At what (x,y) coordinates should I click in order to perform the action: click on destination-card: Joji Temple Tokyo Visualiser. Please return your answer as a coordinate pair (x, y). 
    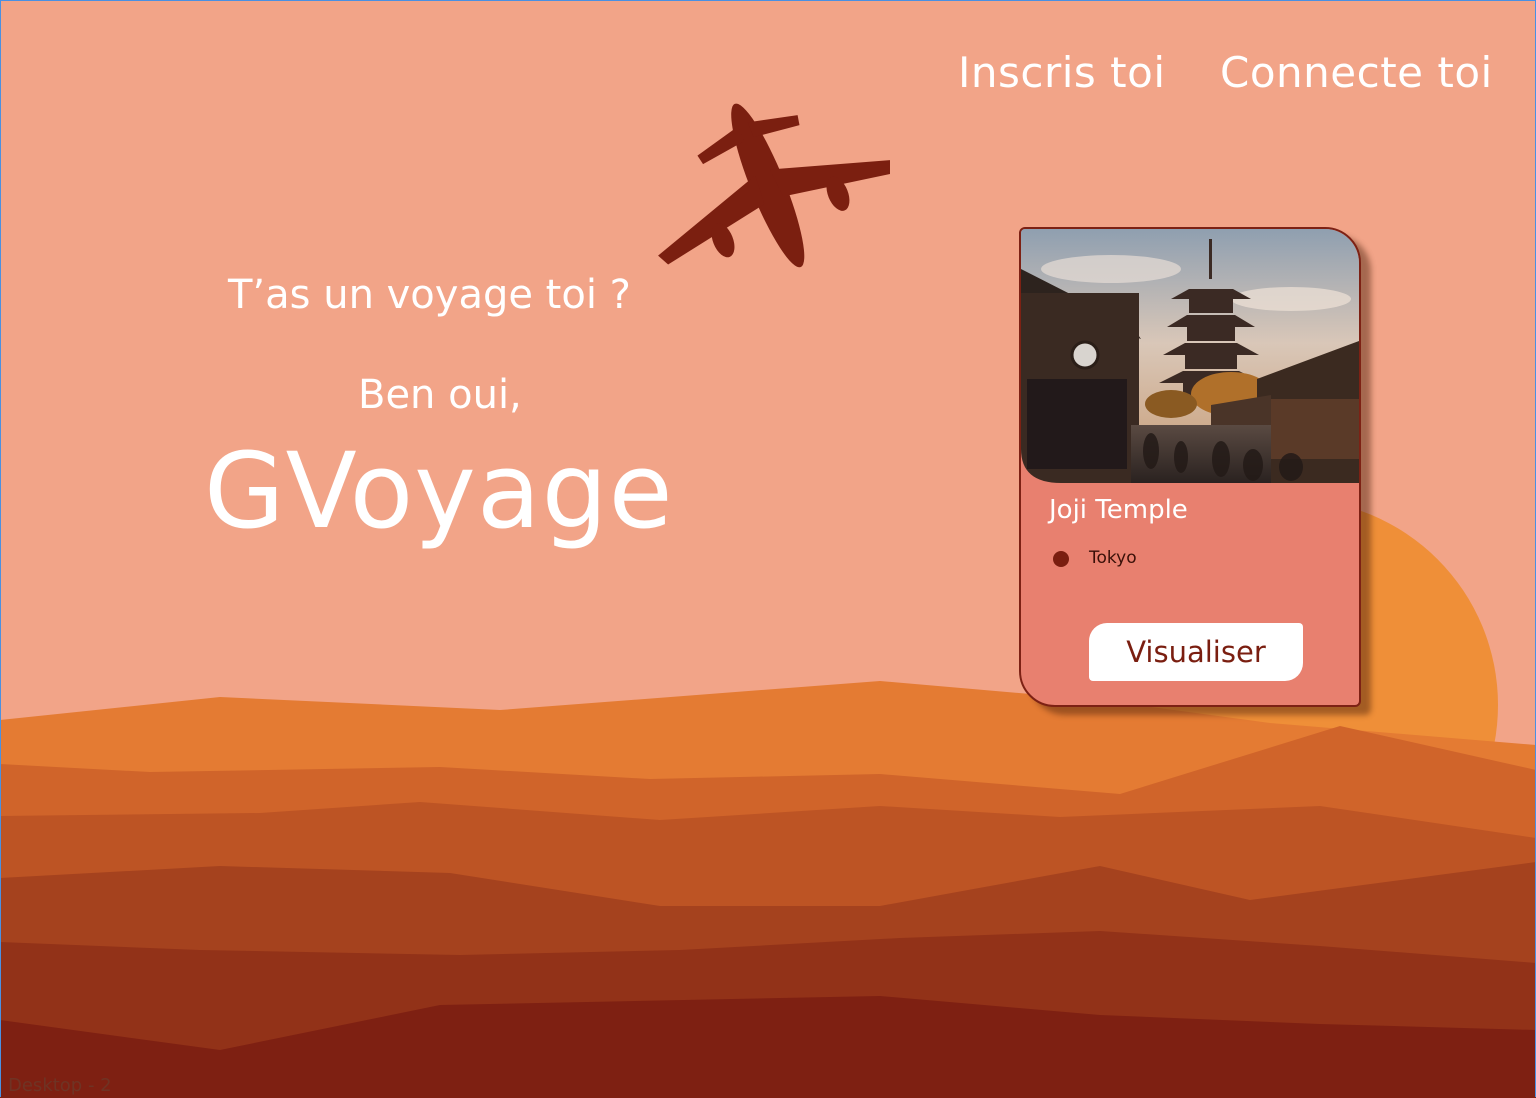
    Looking at the image, I should click on (1190, 467).